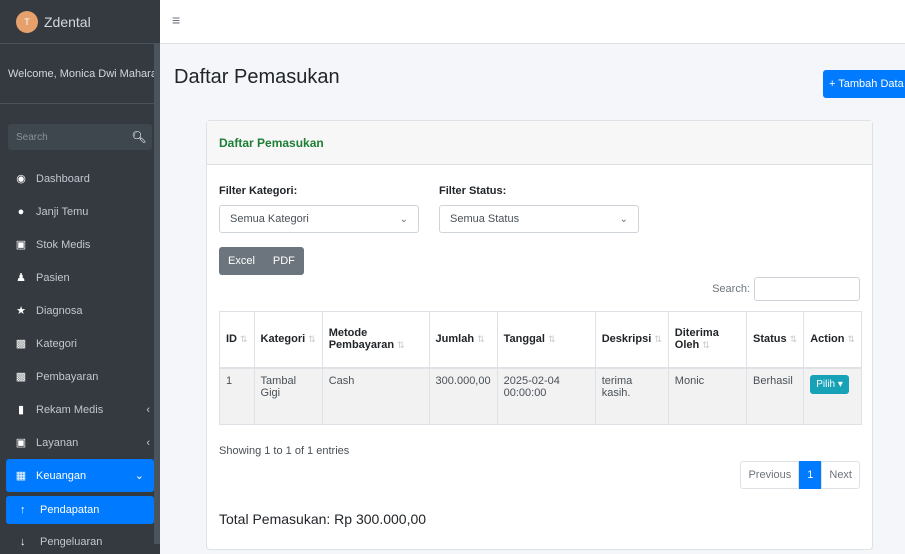 Image resolution: width=905 pixels, height=554 pixels. Describe the element at coordinates (864, 84) in the screenshot. I see `add-data-button: + Tambah Data` at that location.